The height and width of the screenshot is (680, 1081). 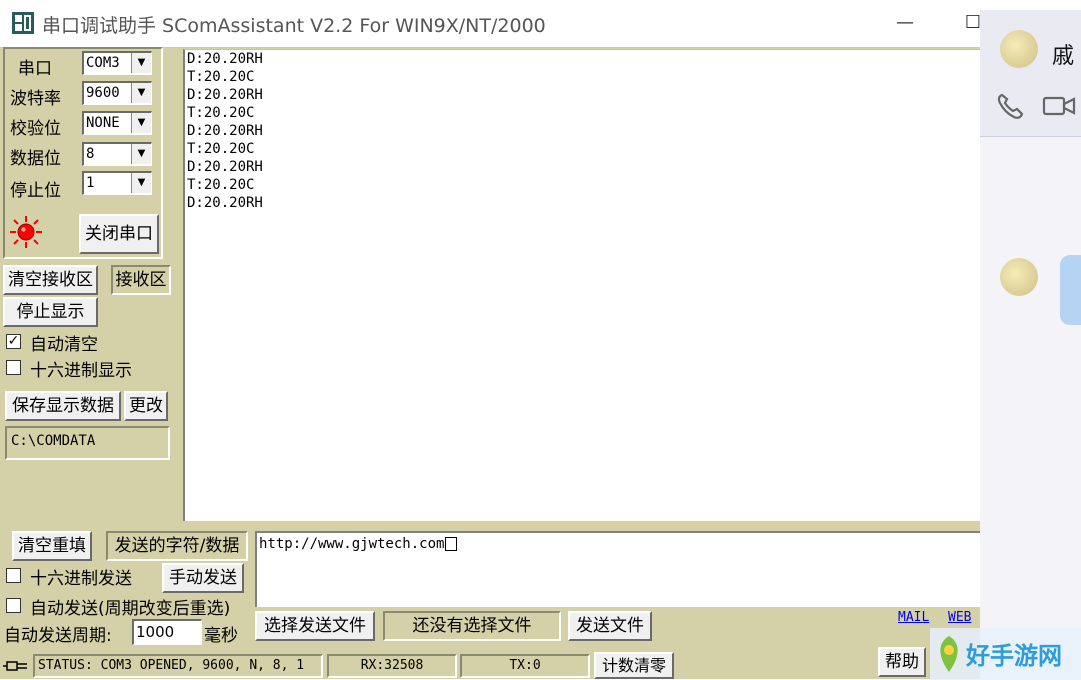 I want to click on contact-name: 戚, so click(x=1063, y=56).